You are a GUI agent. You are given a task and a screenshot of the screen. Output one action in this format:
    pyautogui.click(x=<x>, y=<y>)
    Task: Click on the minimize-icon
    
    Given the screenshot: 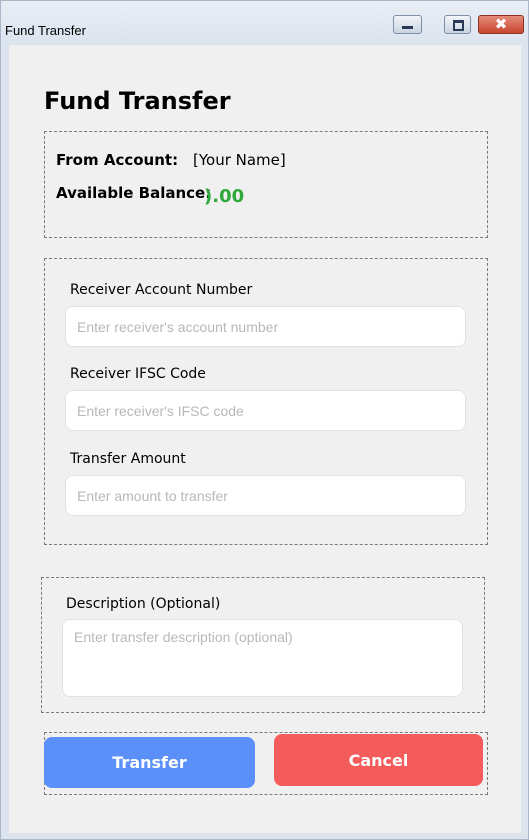 What is the action you would take?
    pyautogui.click(x=407, y=27)
    